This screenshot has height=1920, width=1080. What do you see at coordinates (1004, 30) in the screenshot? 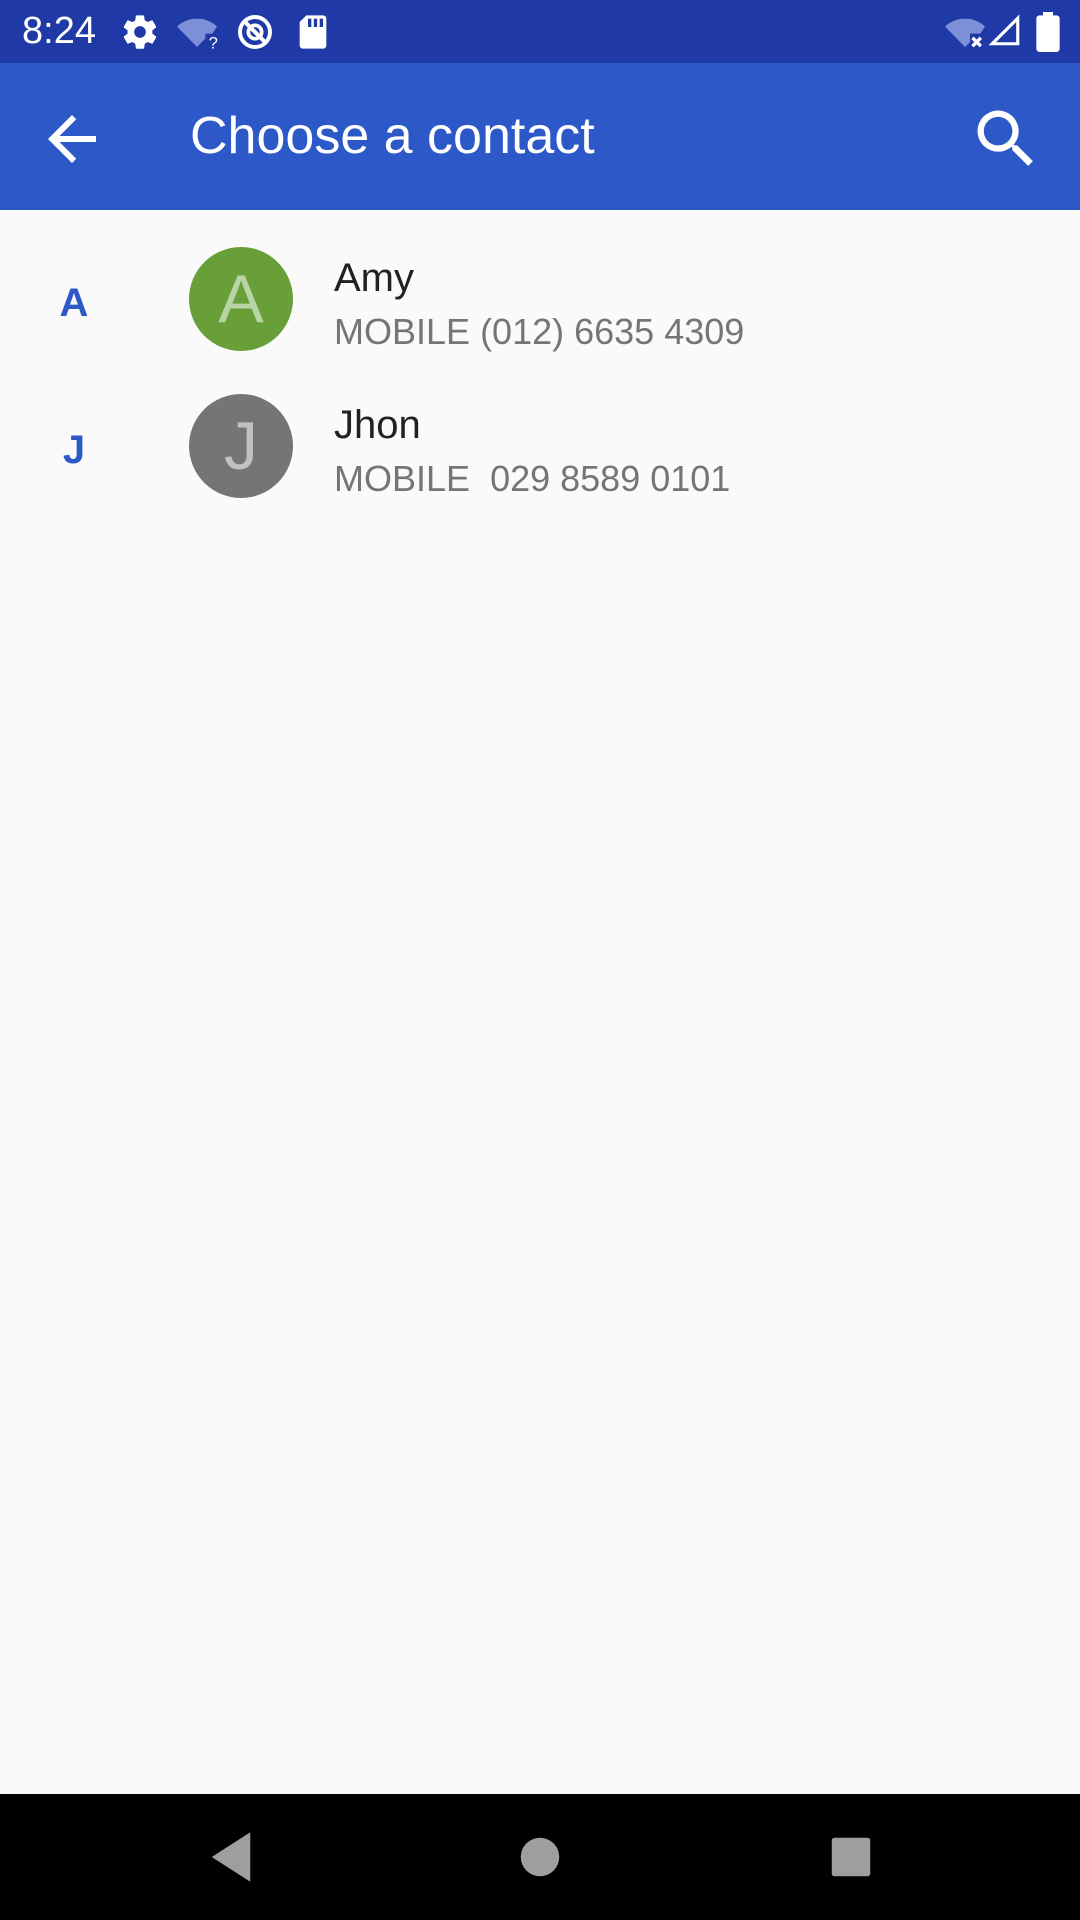
I see `cell-signal-icon` at bounding box center [1004, 30].